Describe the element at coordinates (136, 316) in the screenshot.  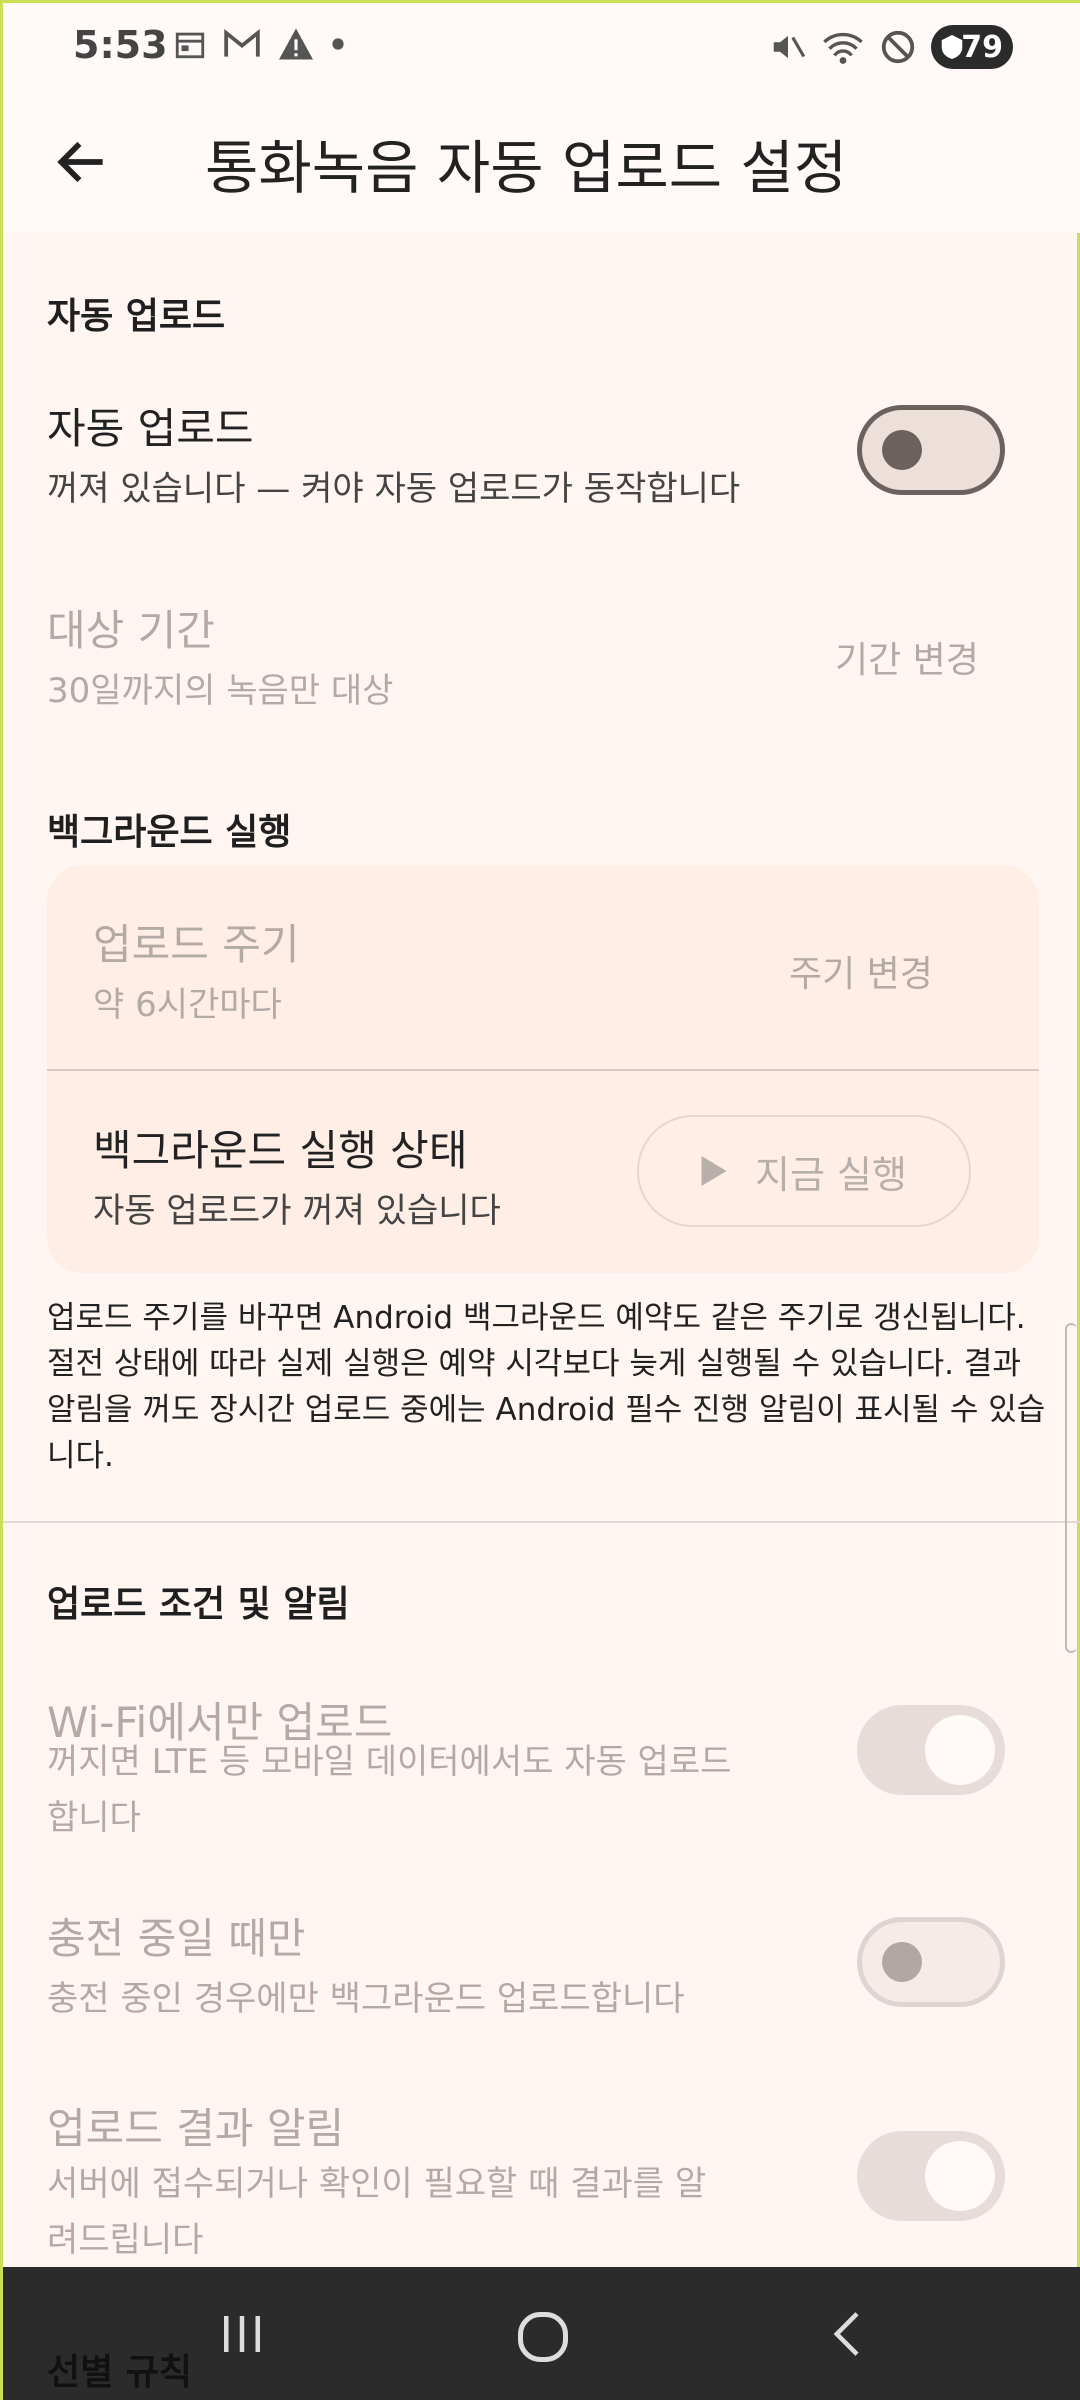
I see `section-heading-auto-upload: 자동 업로드` at that location.